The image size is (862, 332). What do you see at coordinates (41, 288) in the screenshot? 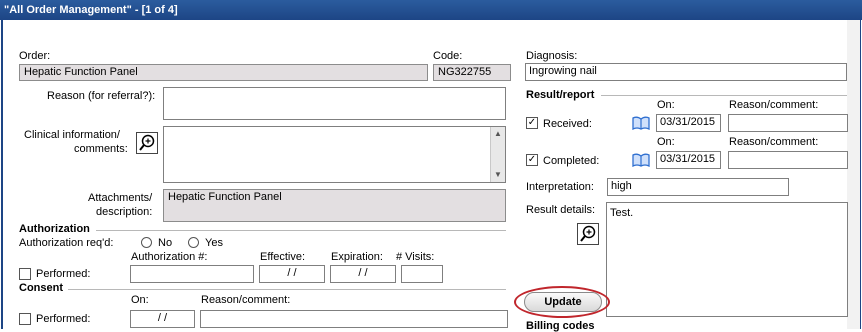
I see `consent-section-title: Consent` at bounding box center [41, 288].